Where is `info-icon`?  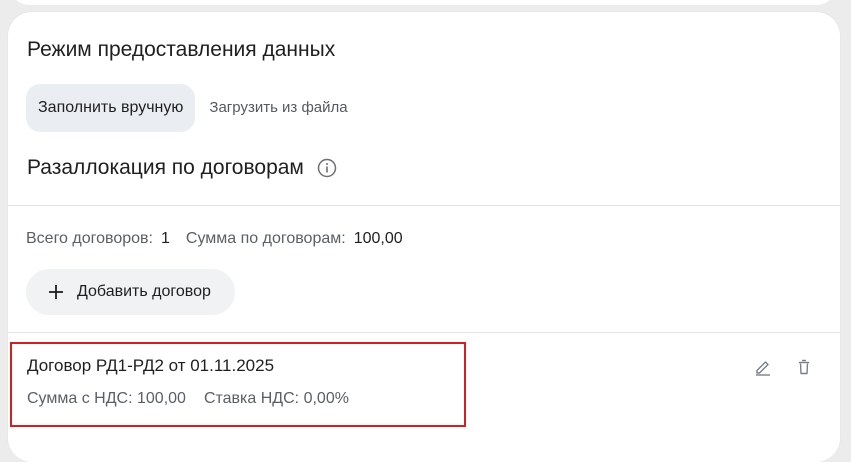 info-icon is located at coordinates (327, 168).